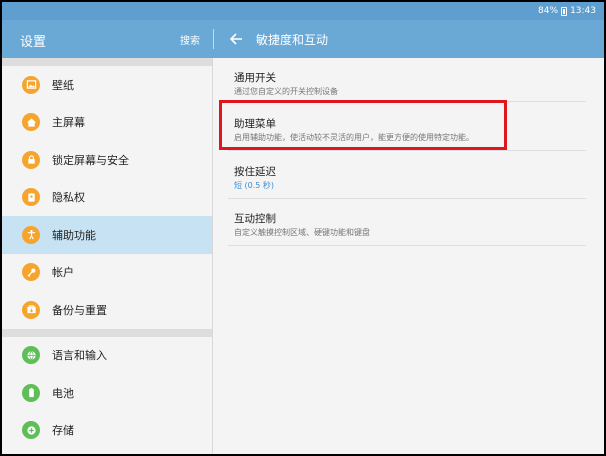 Image resolution: width=606 pixels, height=456 pixels. What do you see at coordinates (31, 159) in the screenshot?
I see `lock-icon` at bounding box center [31, 159].